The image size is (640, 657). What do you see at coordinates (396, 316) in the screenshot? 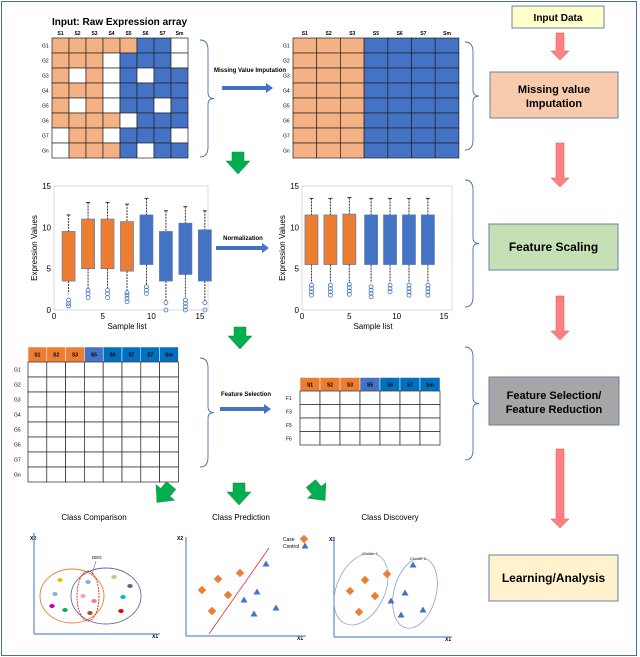
I see `boxplot-normalized-x-tick: 10` at bounding box center [396, 316].